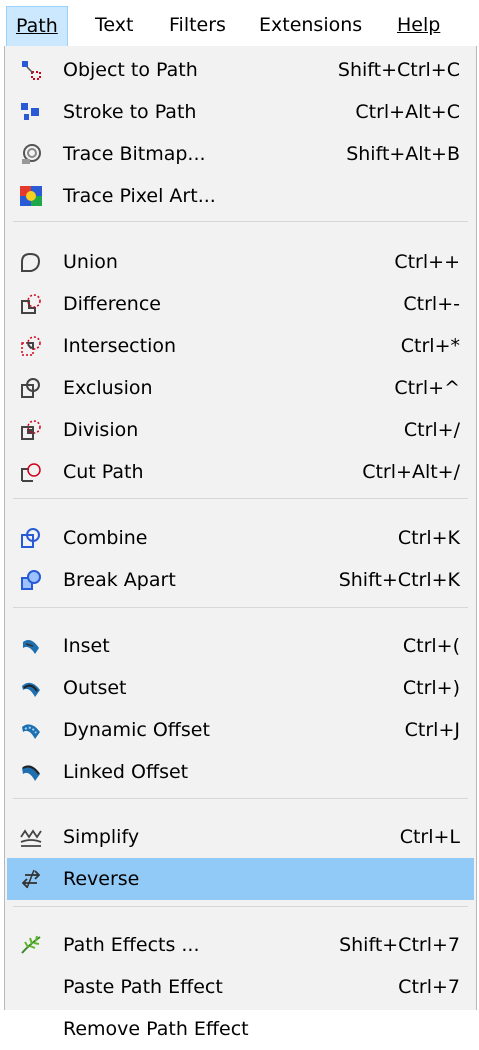  I want to click on menu-filters: Filters, so click(197, 26).